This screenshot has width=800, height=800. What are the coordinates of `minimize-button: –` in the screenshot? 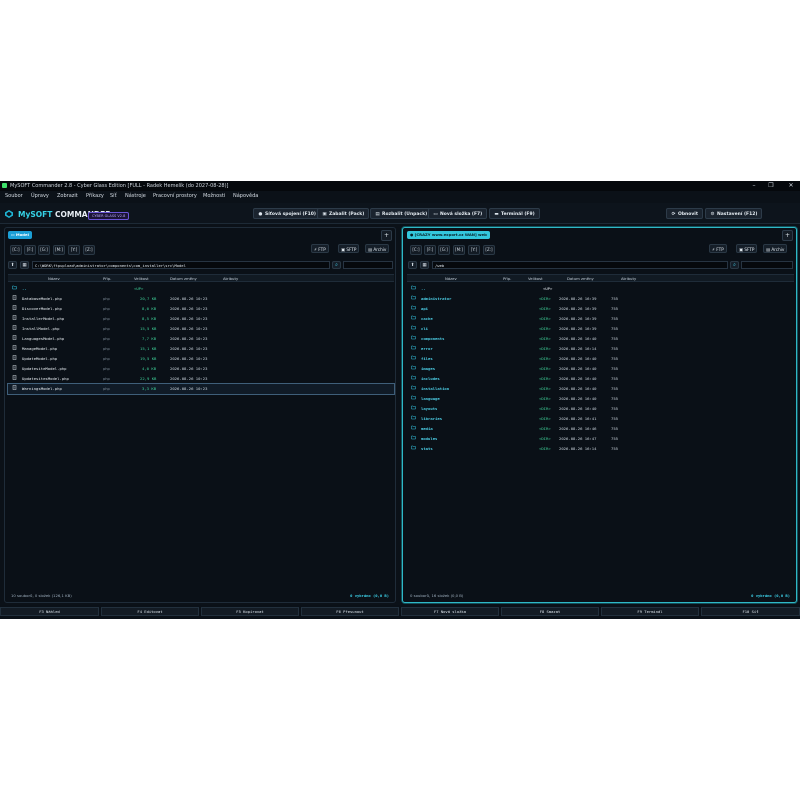 It's located at (754, 186).